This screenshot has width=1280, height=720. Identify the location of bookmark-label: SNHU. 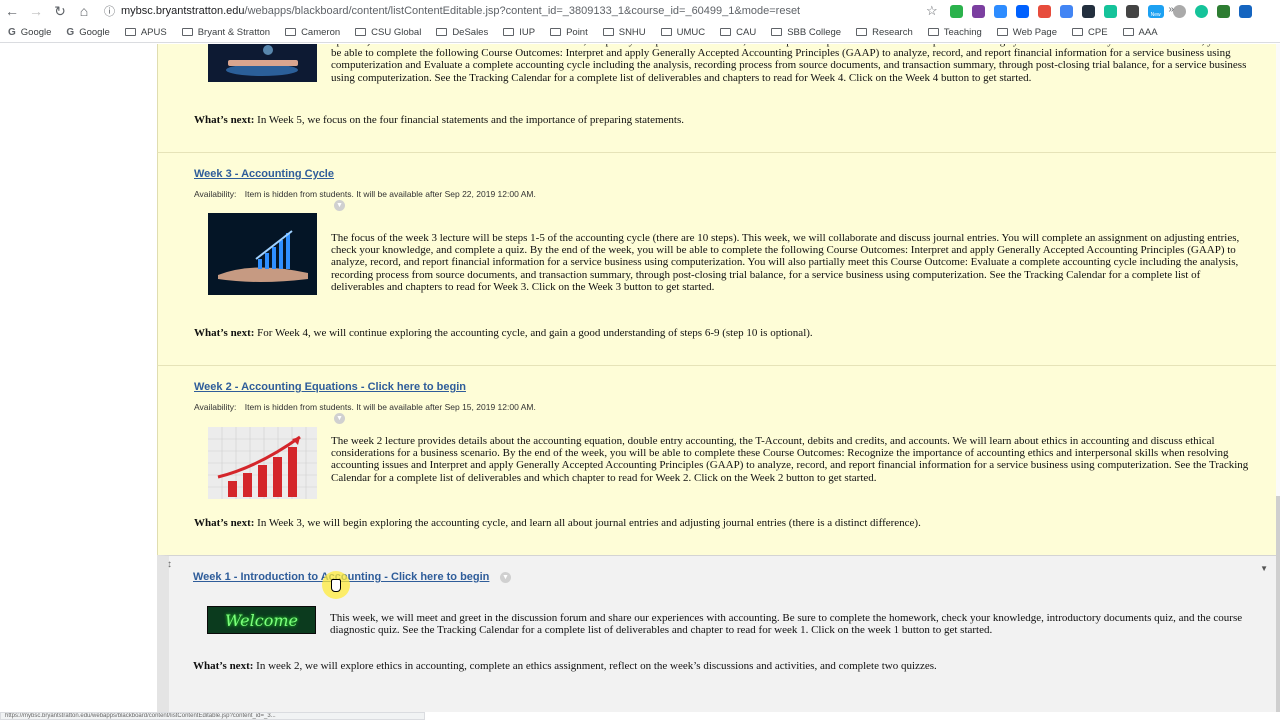
(632, 32).